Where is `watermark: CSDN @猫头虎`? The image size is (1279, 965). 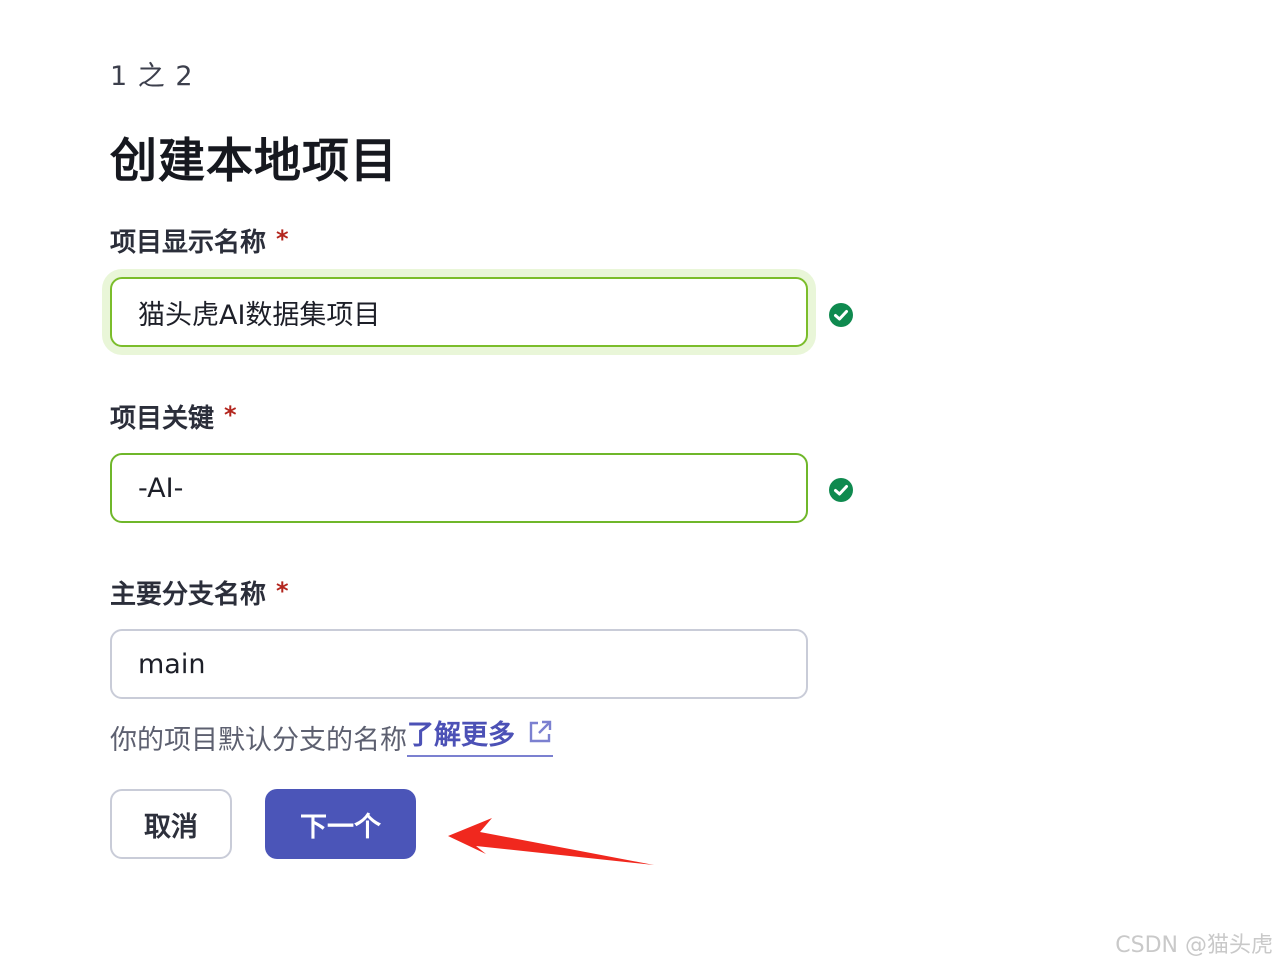
watermark: CSDN @猫头虎 is located at coordinates (1194, 945).